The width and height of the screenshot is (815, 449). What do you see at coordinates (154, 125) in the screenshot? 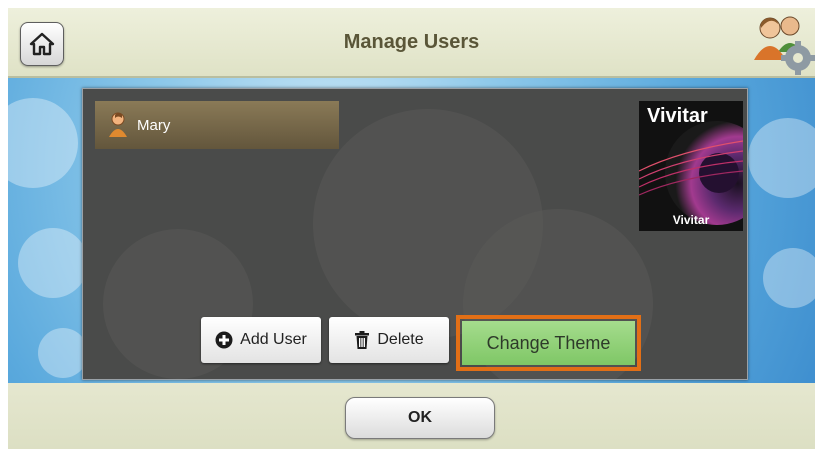
I see `user-name: Mary` at bounding box center [154, 125].